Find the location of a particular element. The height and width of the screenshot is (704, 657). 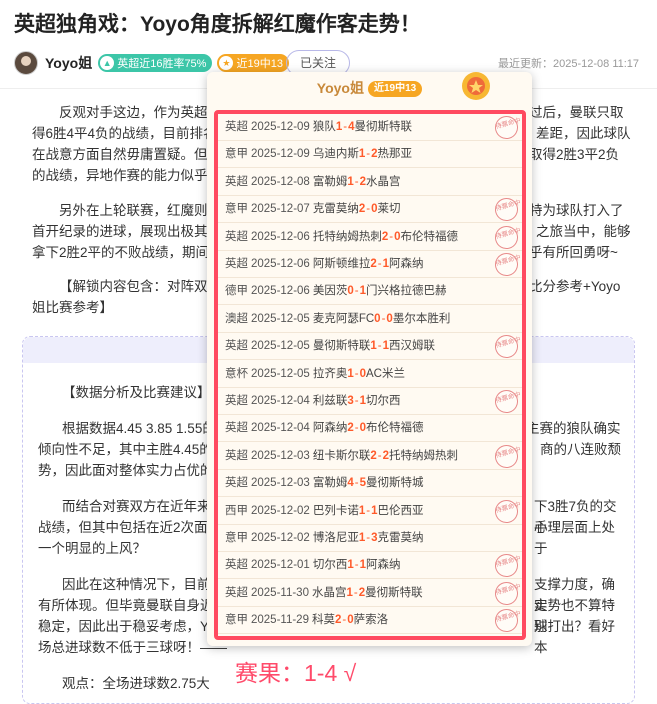

text-line: 另外在上轮联赛，红魔则在 is located at coordinates (140, 210).